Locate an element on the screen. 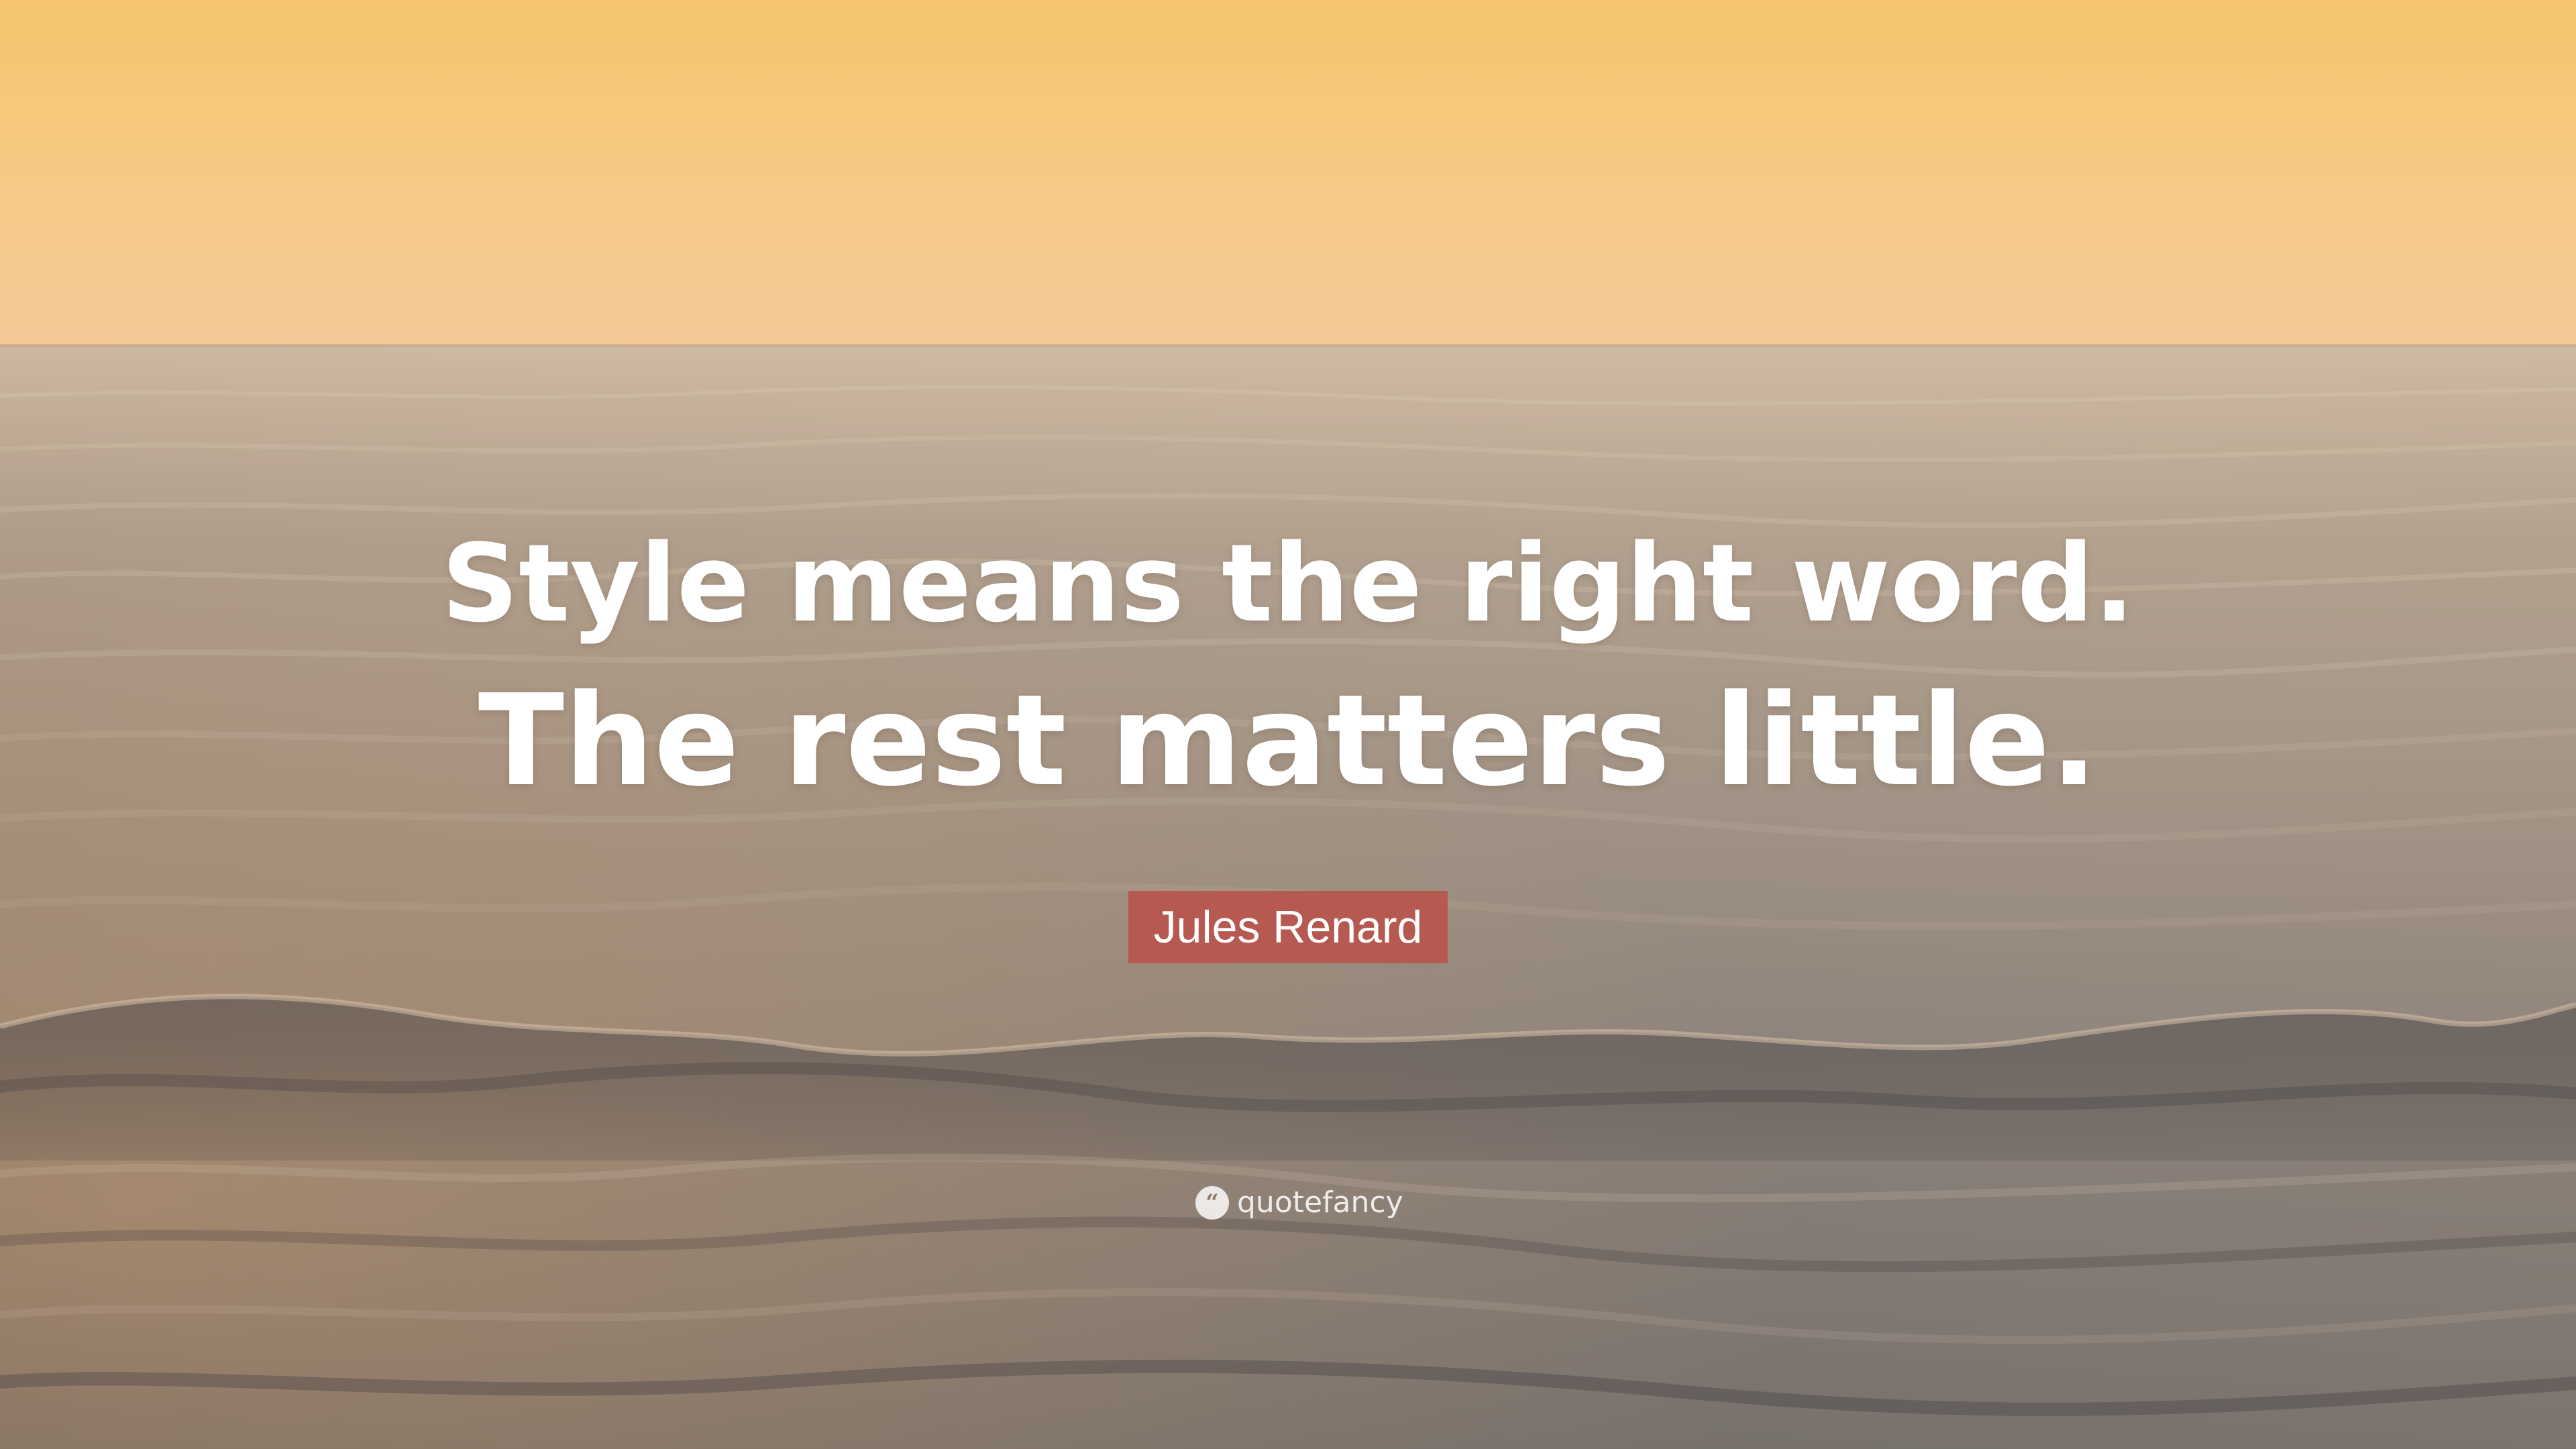 The width and height of the screenshot is (2576, 1449). quote-line-1: Style means the right word. is located at coordinates (1288, 583).